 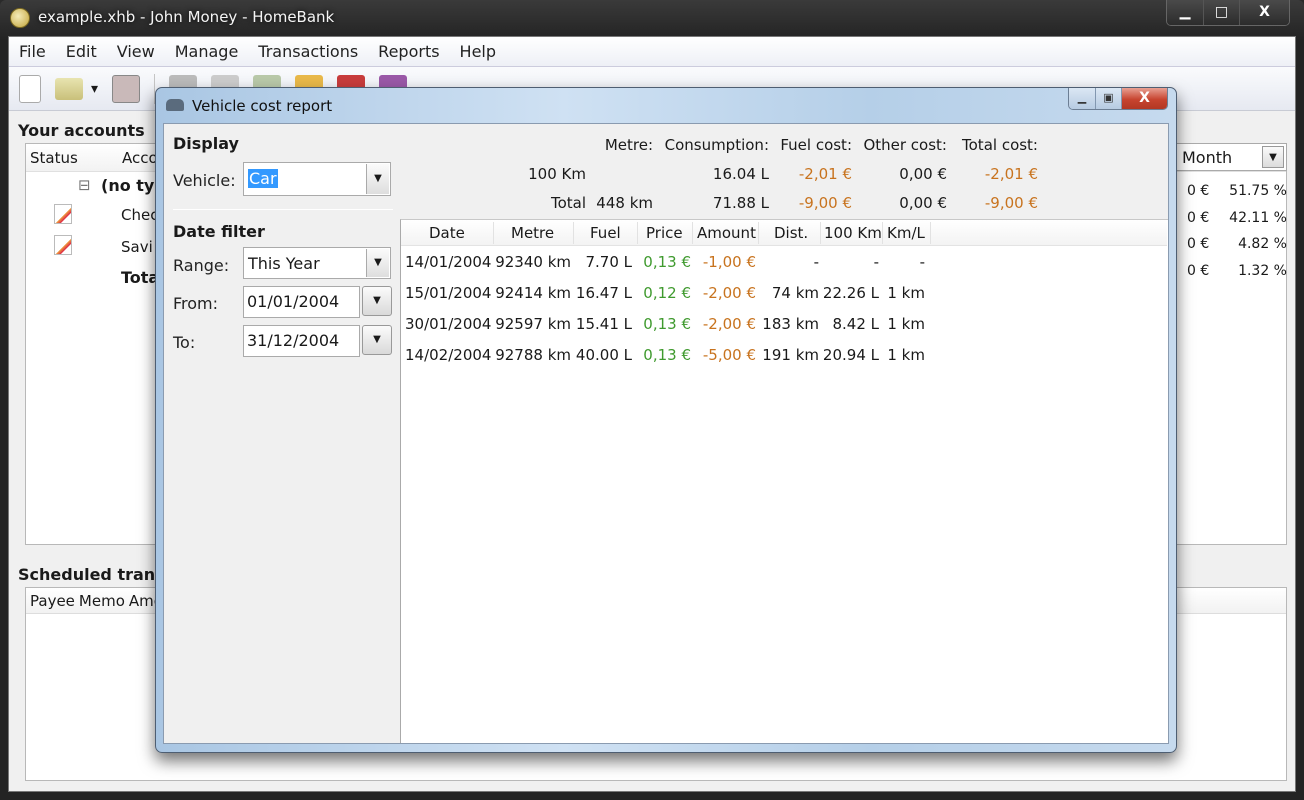 I want to click on date-filter-section-title: Date filter, so click(x=219, y=231).